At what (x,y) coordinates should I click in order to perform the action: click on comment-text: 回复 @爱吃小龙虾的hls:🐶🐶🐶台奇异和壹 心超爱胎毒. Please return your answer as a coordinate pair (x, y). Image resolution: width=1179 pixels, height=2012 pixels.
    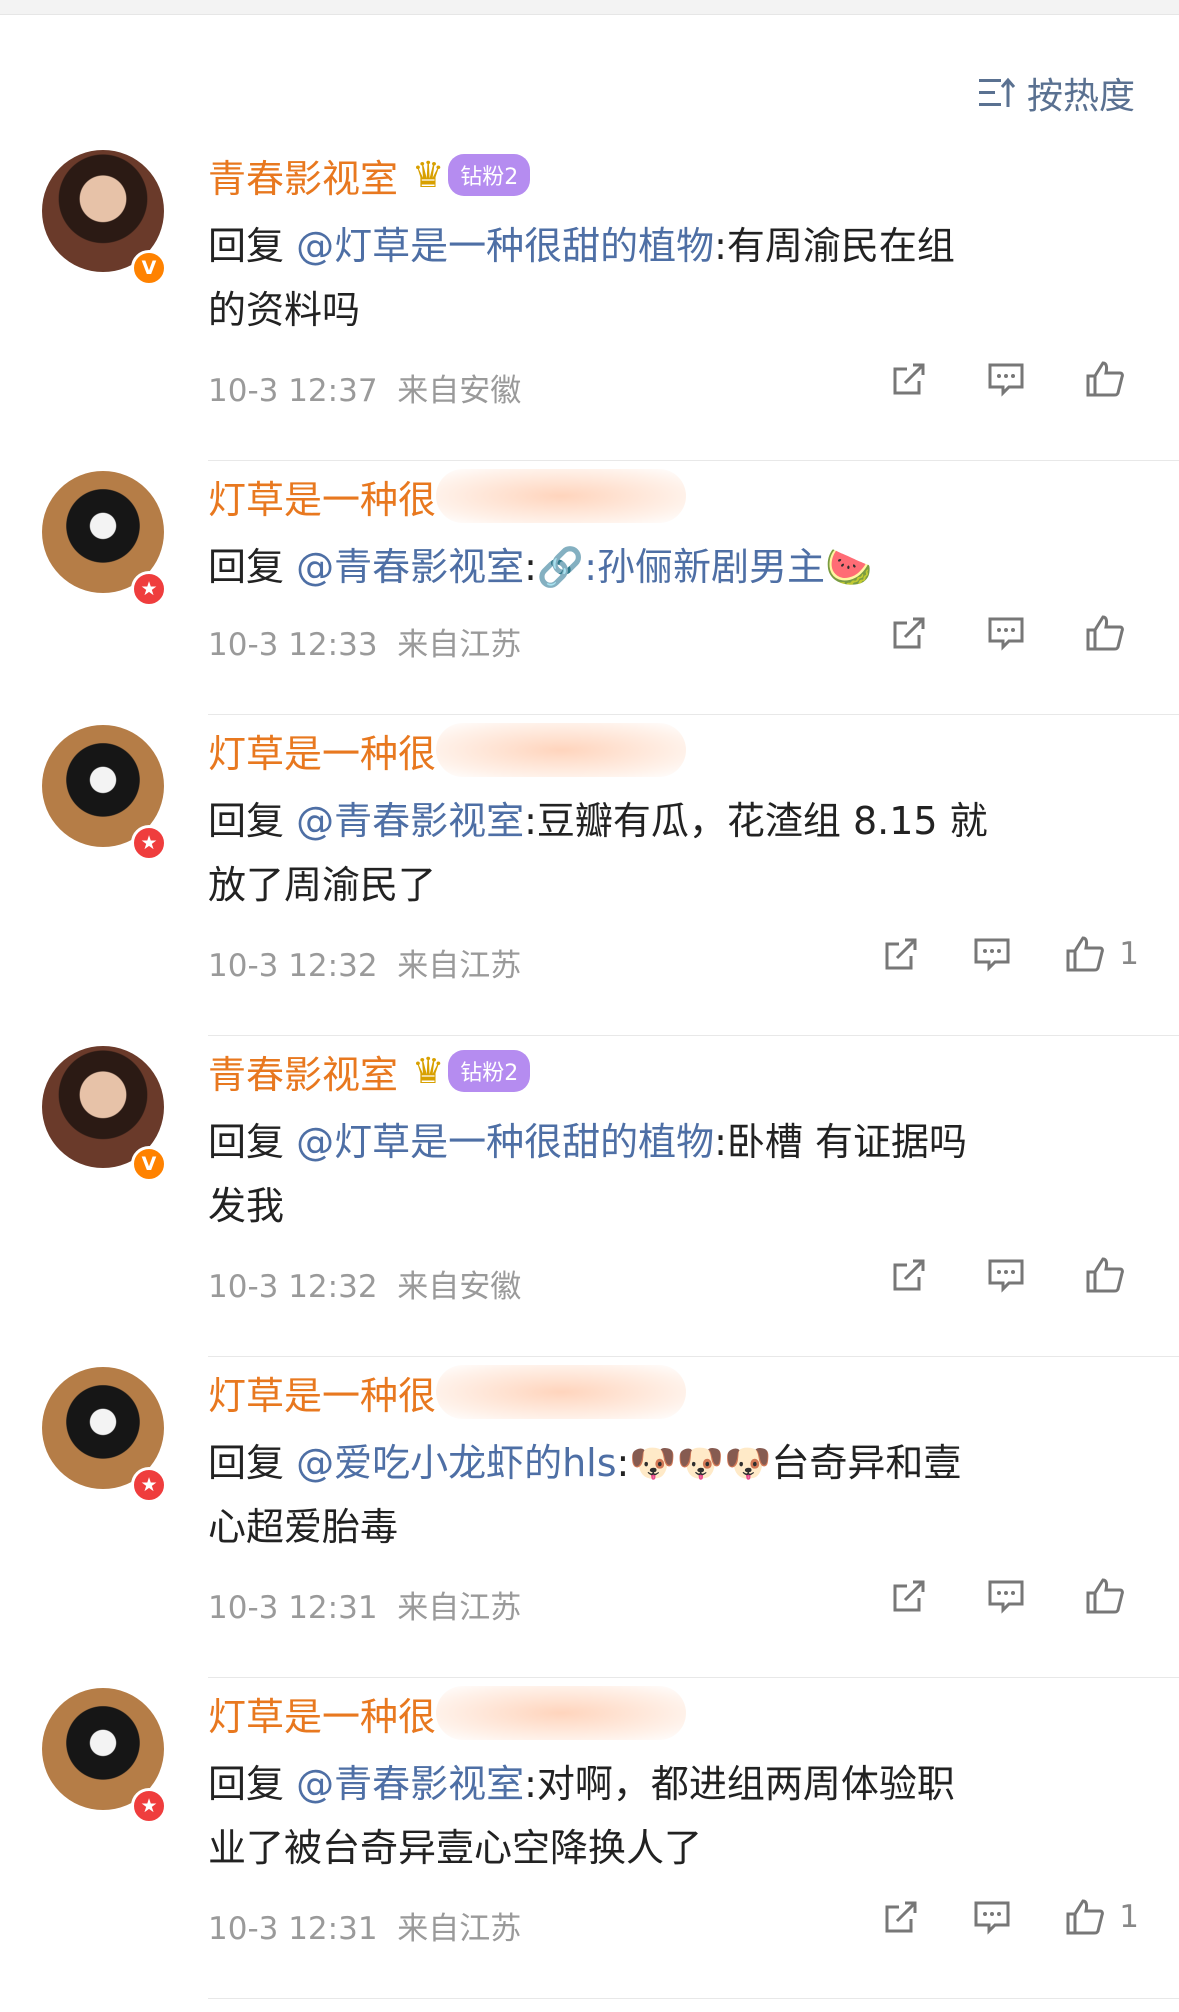
    Looking at the image, I should click on (585, 1495).